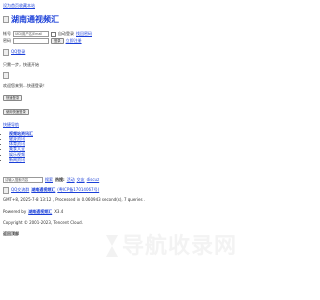 The width and height of the screenshot is (320, 300). What do you see at coordinates (7, 33) in the screenshot?
I see `username-label: 帐号` at bounding box center [7, 33].